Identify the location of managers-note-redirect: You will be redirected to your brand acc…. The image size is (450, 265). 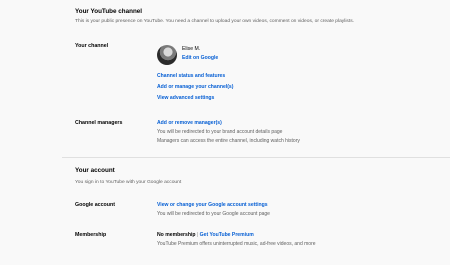
(220, 132).